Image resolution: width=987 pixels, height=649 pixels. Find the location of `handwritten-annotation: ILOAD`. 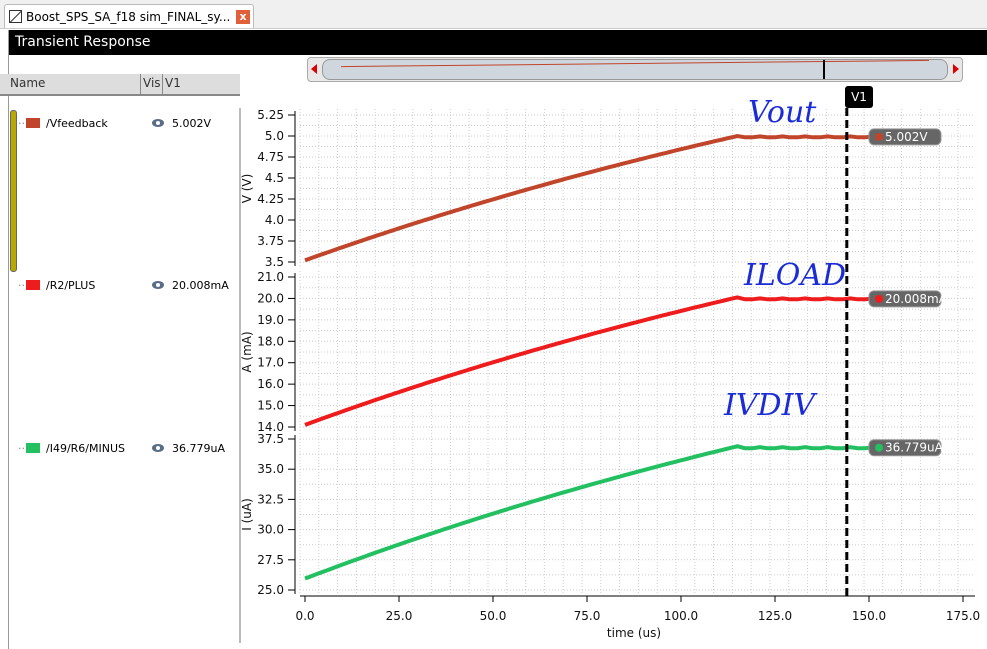

handwritten-annotation: ILOAD is located at coordinates (794, 275).